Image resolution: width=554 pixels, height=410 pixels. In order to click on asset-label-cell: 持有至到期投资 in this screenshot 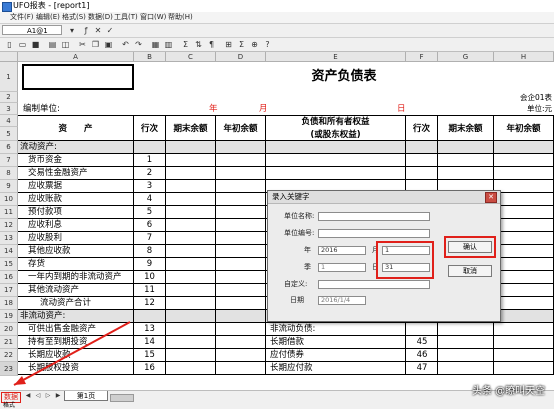, I will do `click(76, 342)`.